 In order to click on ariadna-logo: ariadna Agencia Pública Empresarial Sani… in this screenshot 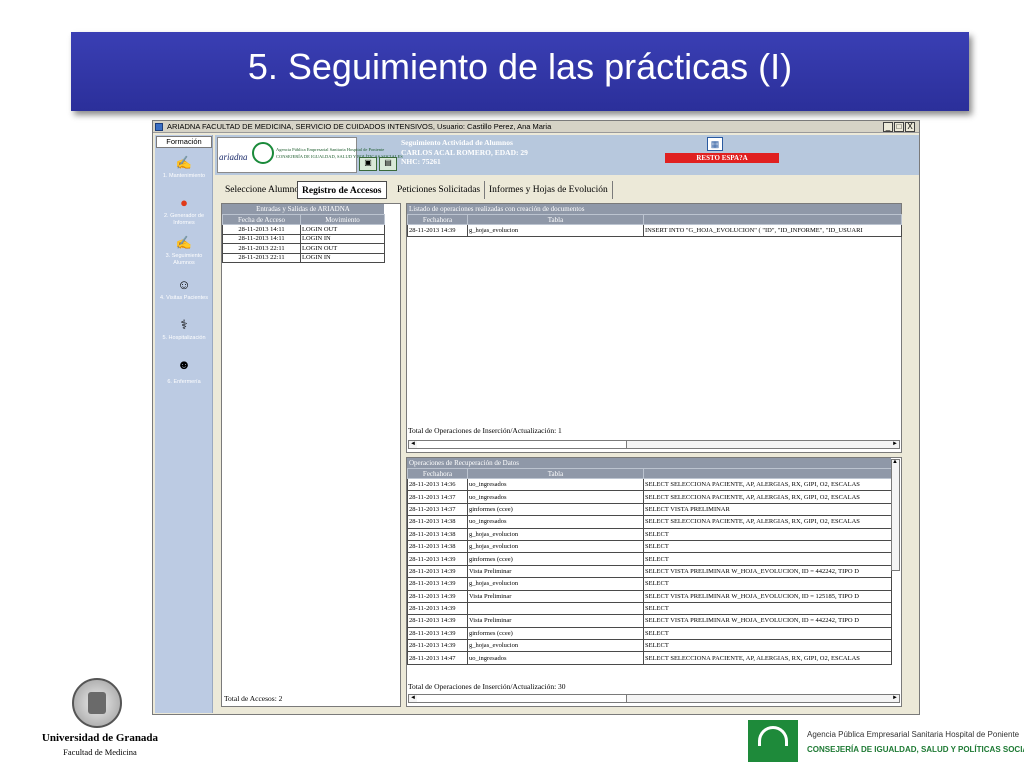, I will do `click(310, 155)`.